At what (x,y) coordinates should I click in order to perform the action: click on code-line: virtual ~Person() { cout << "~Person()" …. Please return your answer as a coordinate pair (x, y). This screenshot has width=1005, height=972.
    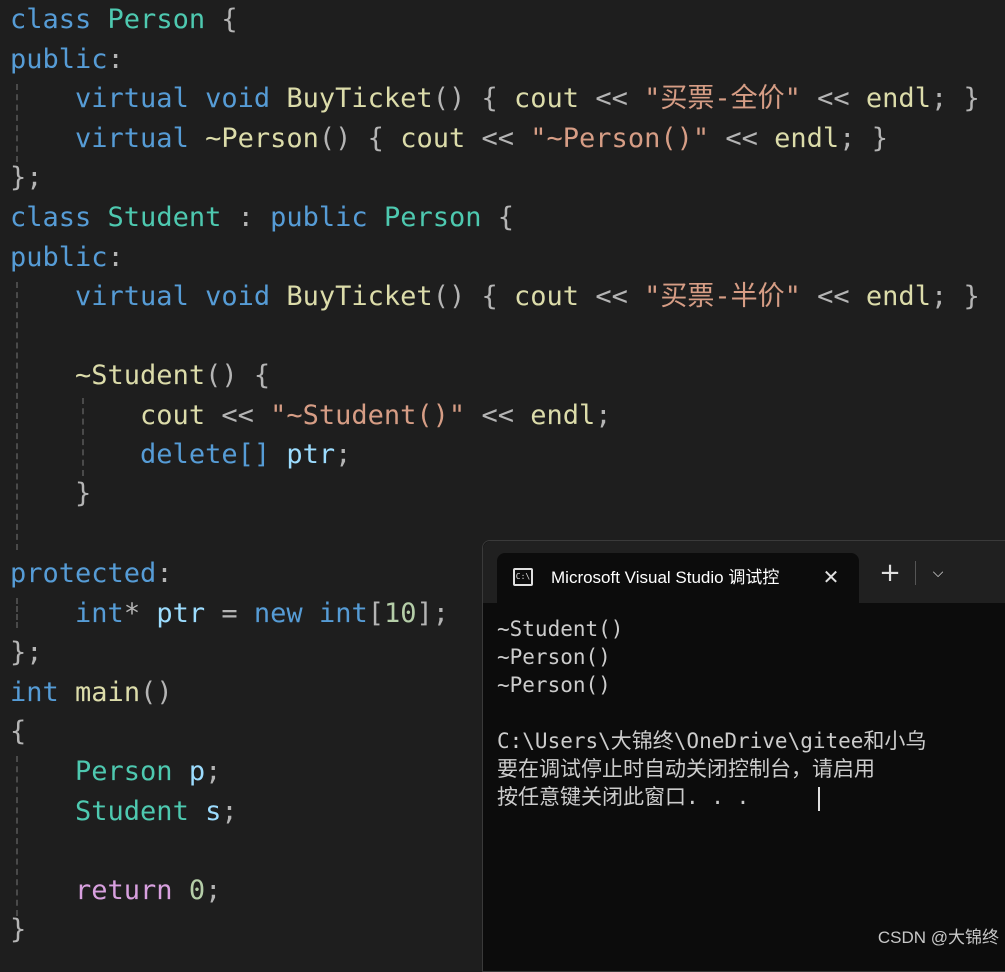
    Looking at the image, I should click on (449, 138).